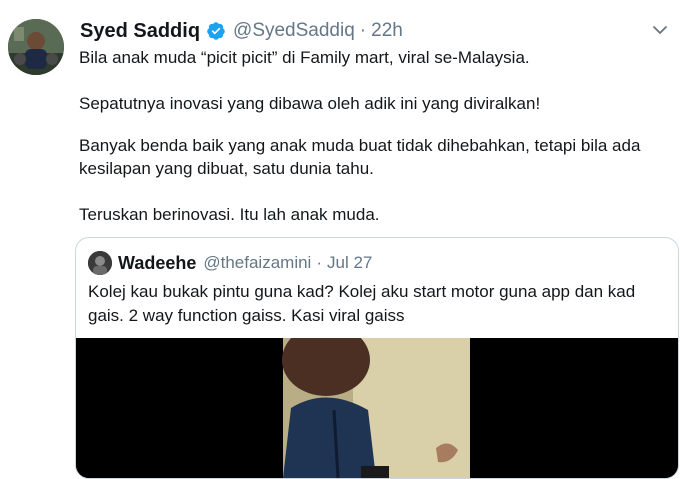 This screenshot has width=680, height=479. What do you see at coordinates (349, 263) in the screenshot?
I see `quoted-timestamp: Jul 27` at bounding box center [349, 263].